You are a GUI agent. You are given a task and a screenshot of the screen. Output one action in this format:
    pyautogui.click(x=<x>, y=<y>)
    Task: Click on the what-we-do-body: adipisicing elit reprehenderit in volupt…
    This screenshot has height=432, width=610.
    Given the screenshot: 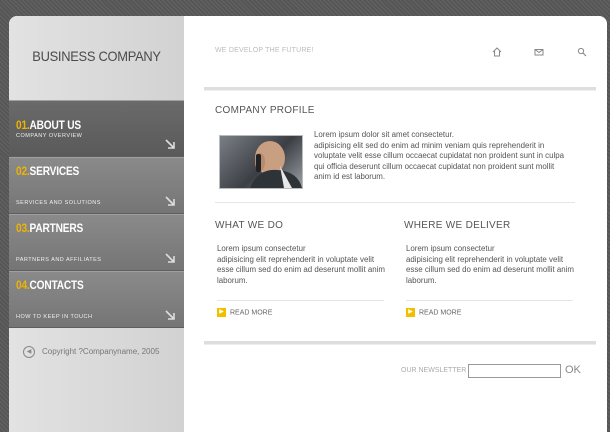 What is the action you would take?
    pyautogui.click(x=301, y=269)
    